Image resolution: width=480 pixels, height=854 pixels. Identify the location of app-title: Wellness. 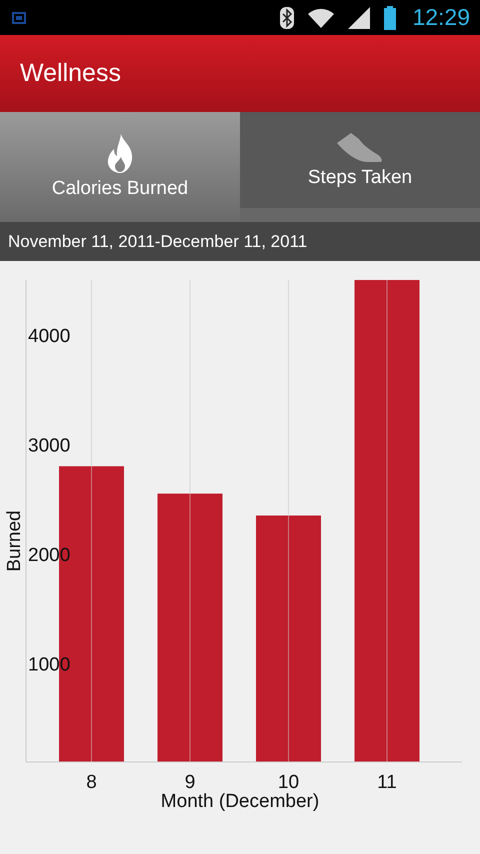
(70, 73).